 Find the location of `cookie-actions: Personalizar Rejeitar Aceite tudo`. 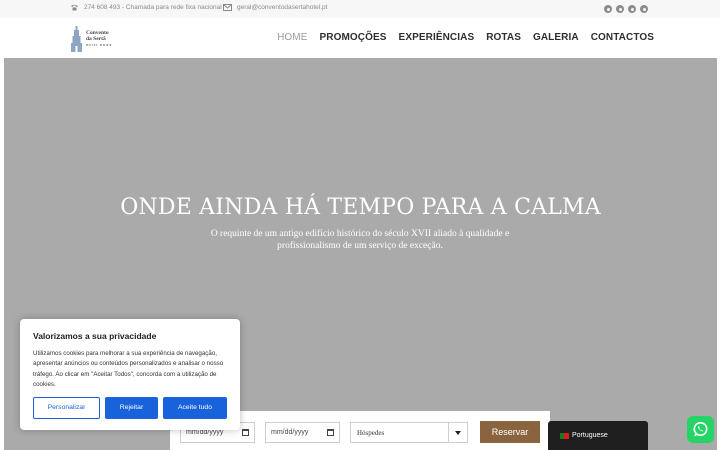

cookie-actions: Personalizar Rejeitar Aceite tudo is located at coordinates (130, 408).